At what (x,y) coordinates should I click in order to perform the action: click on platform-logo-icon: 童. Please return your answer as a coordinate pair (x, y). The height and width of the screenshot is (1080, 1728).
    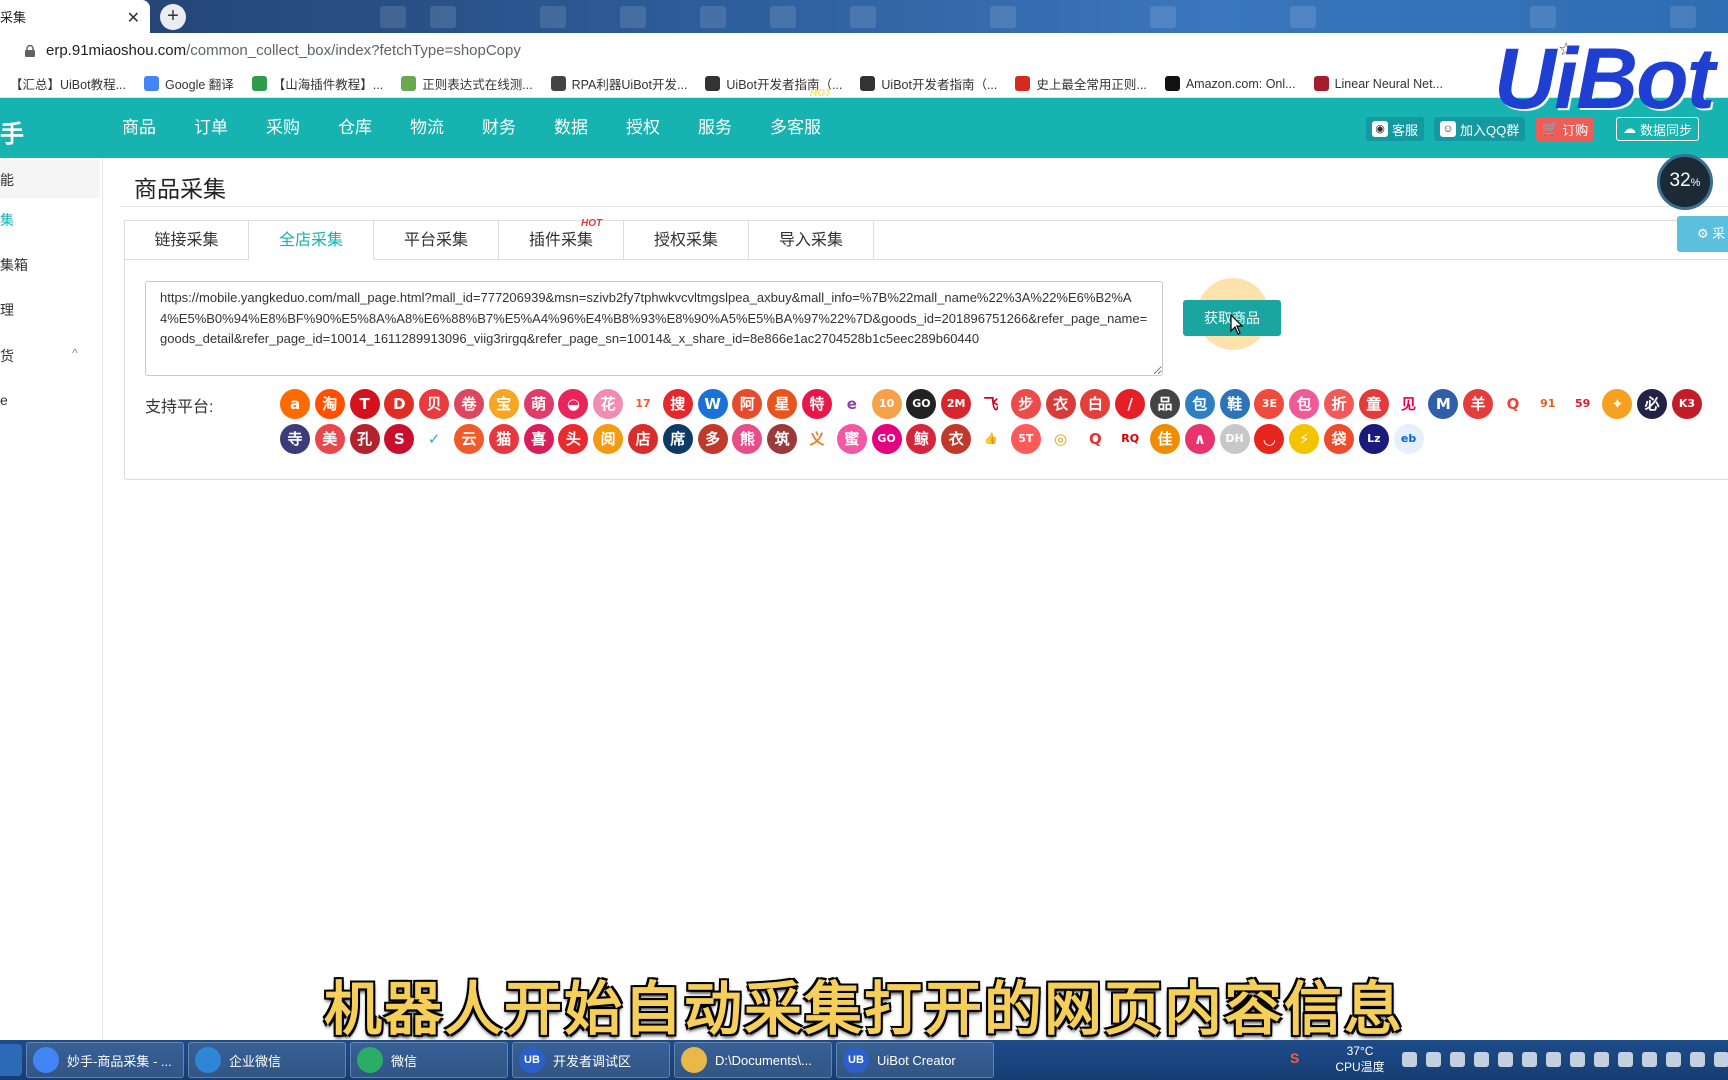
    Looking at the image, I should click on (1373, 404).